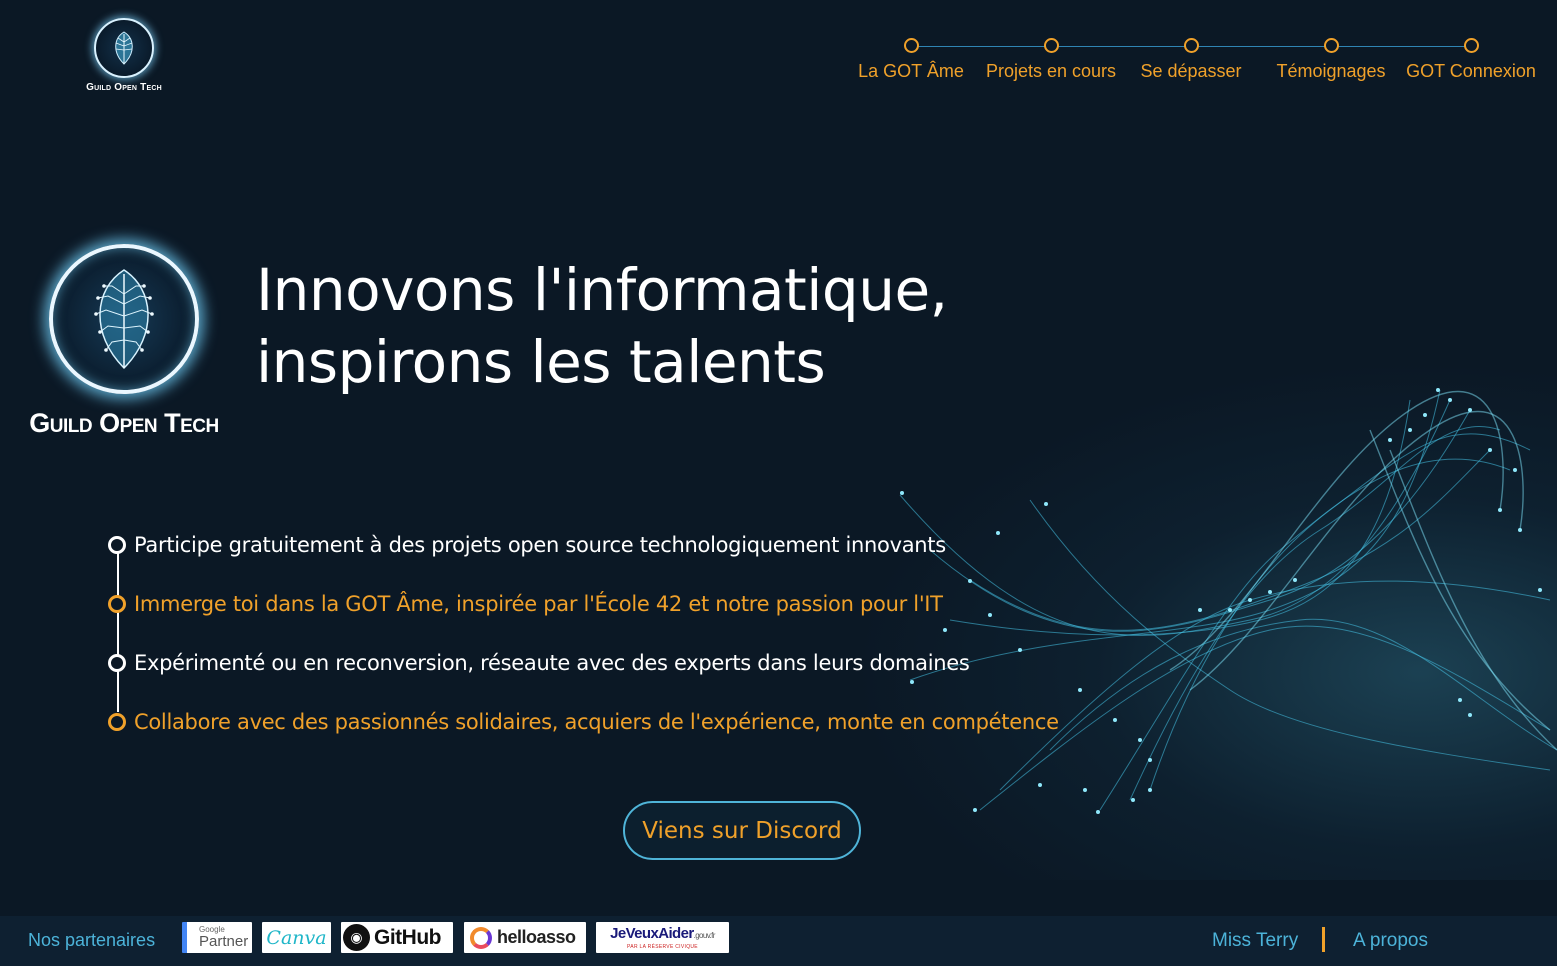 This screenshot has height=966, width=1557. I want to click on hero-logo-wordmark: Guild Open Tech, so click(124, 423).